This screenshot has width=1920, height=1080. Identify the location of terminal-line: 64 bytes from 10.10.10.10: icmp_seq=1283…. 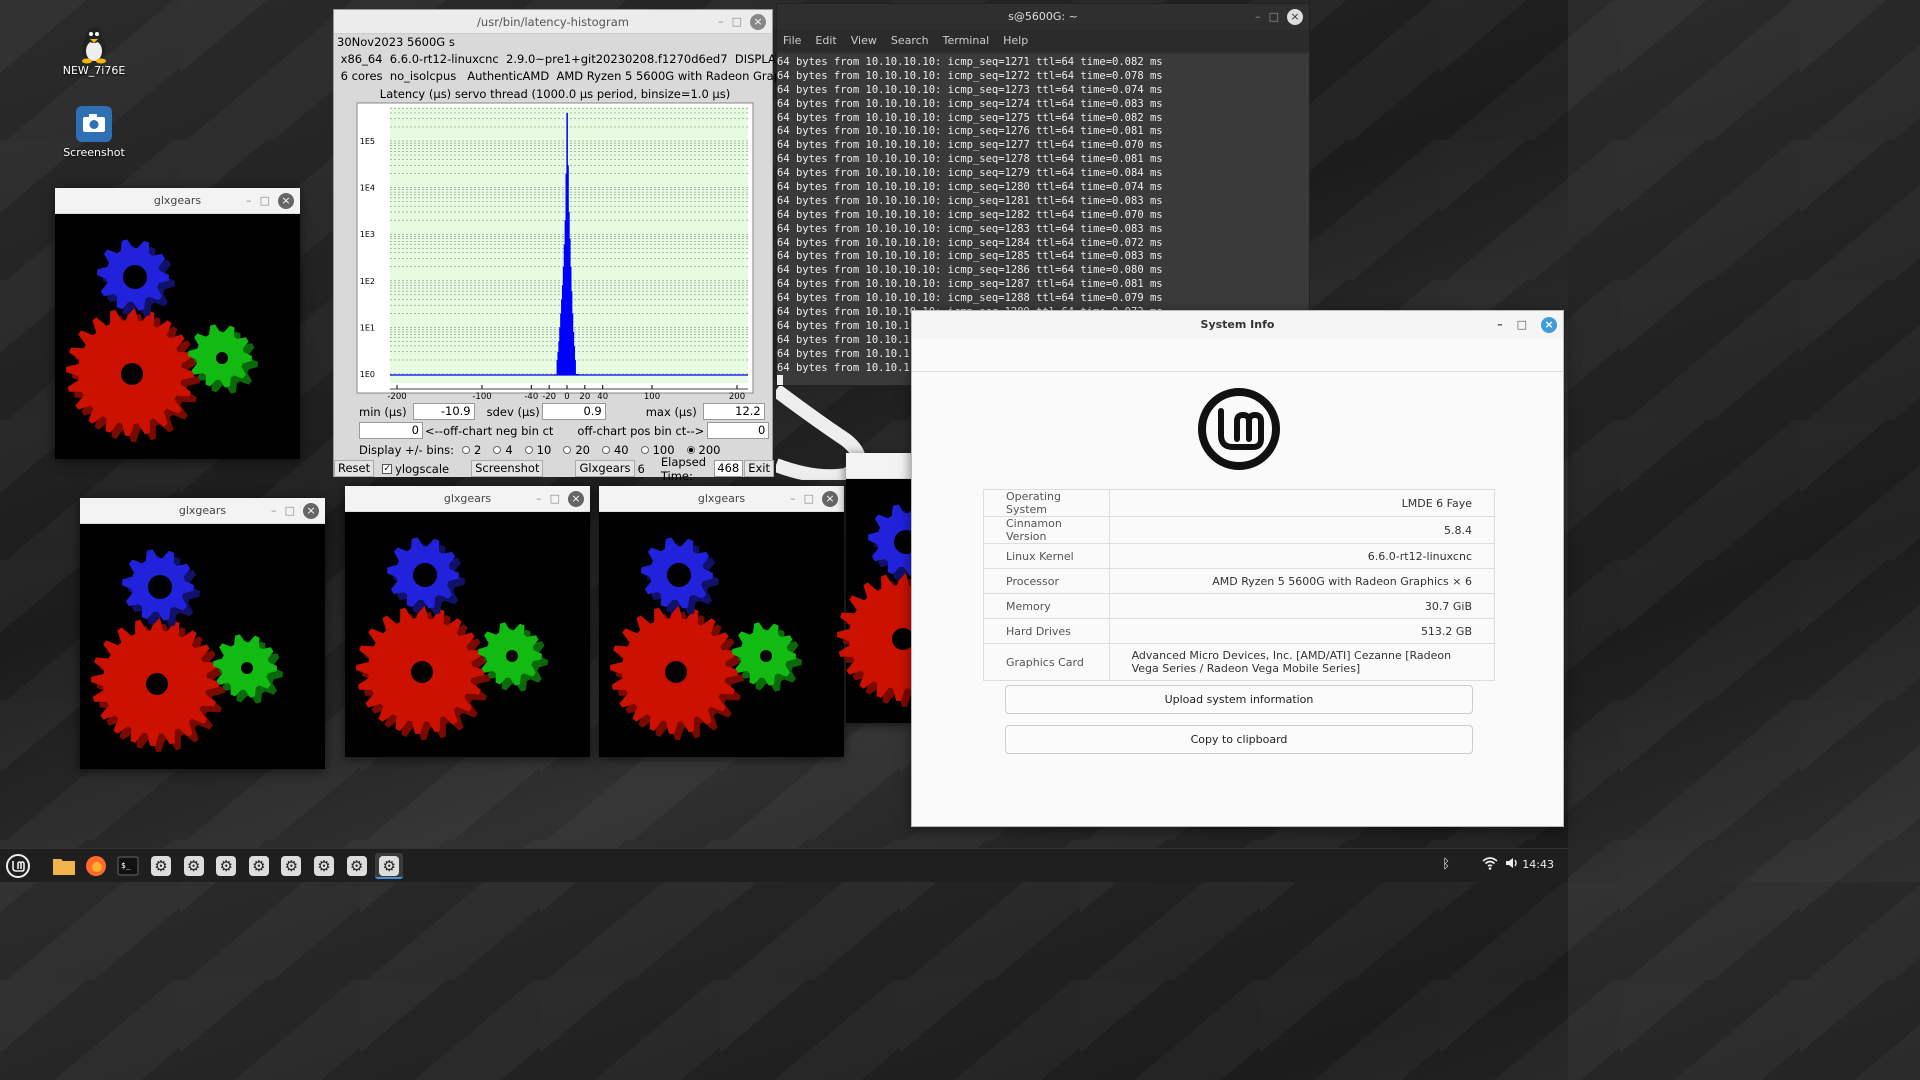
(970, 228).